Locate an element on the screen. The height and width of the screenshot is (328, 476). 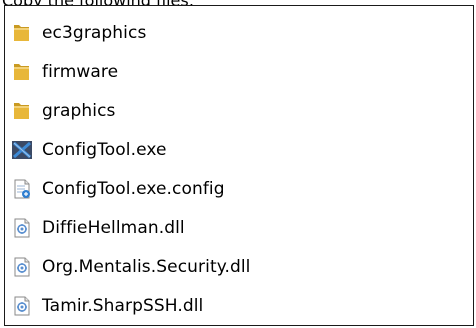
file-row-configtool-exe: ConfigTool.exe is located at coordinates (130, 149).